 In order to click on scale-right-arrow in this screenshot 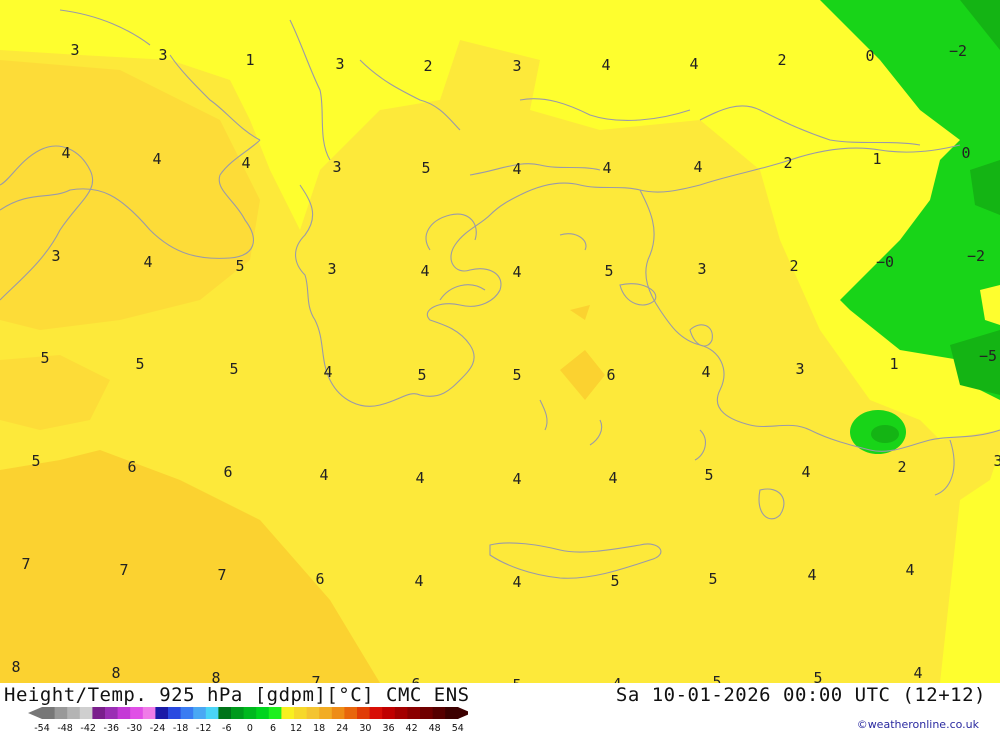, I will do `click(462, 713)`.